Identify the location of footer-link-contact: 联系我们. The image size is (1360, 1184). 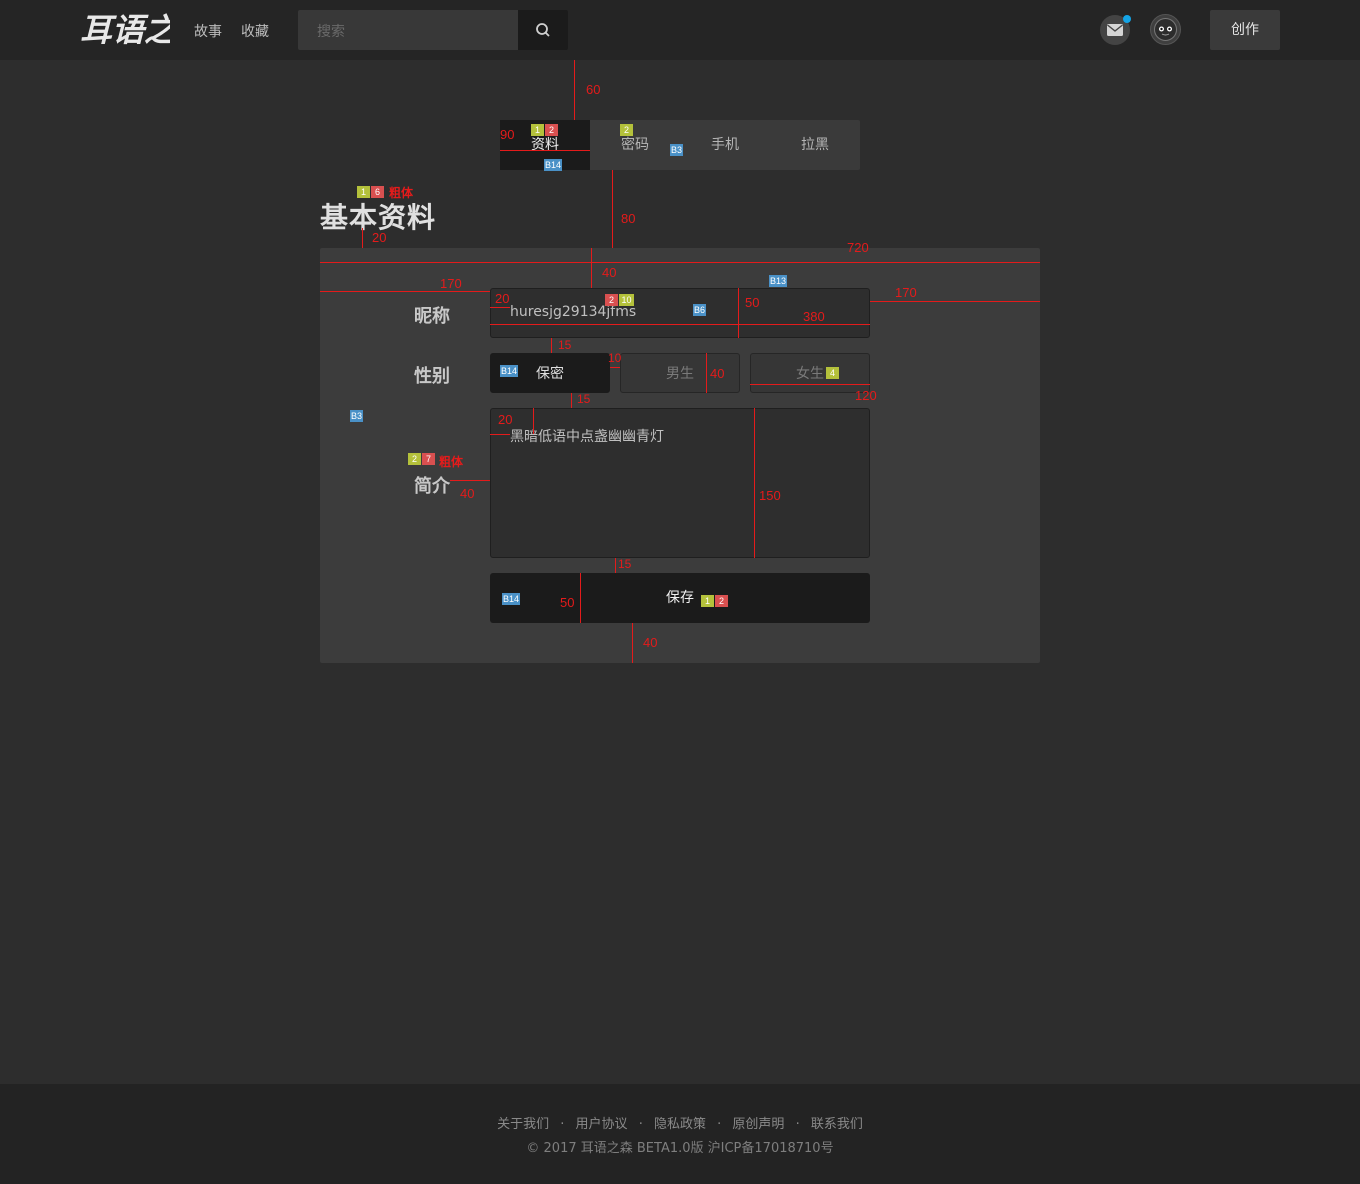
(837, 1122).